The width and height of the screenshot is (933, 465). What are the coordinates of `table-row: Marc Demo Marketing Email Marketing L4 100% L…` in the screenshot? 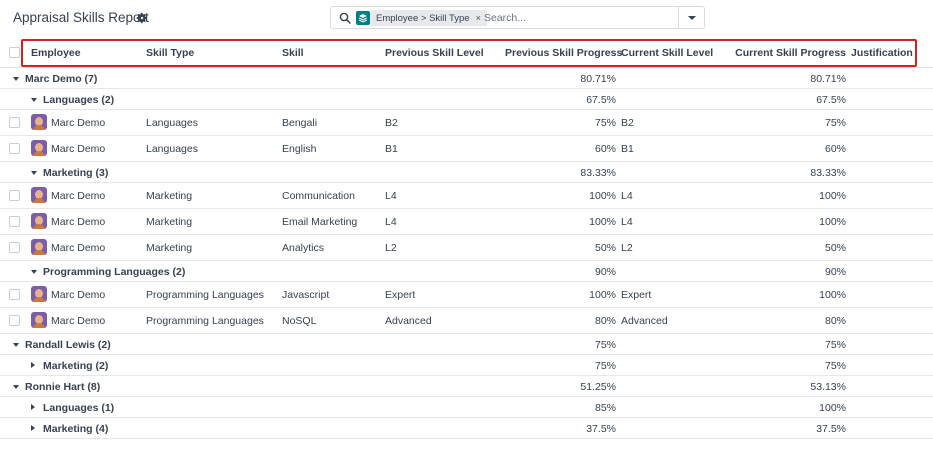 It's located at (466, 222).